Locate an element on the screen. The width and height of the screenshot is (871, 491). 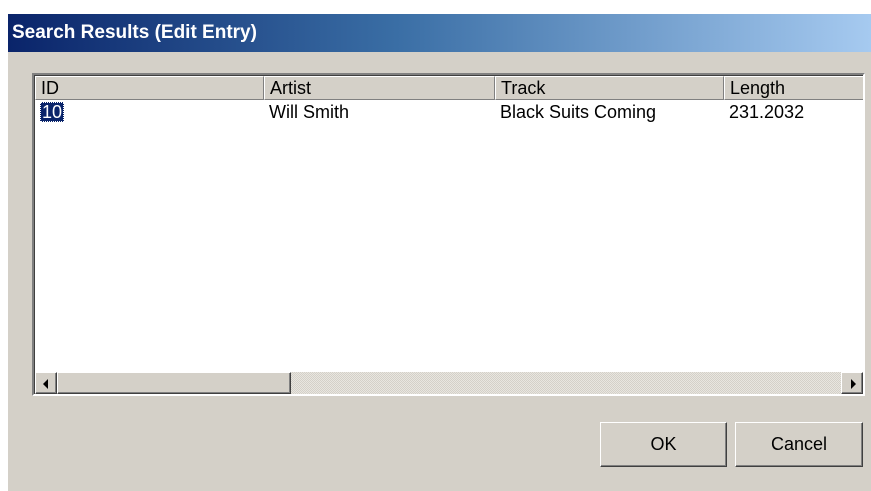
scroll-left-button is located at coordinates (46, 383).